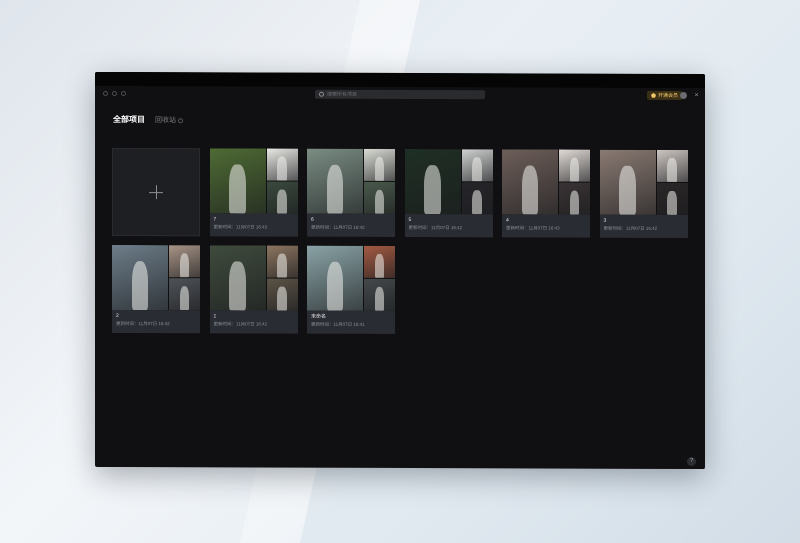  Describe the element at coordinates (165, 121) in the screenshot. I see `tab-trash-label: 回收站` at that location.